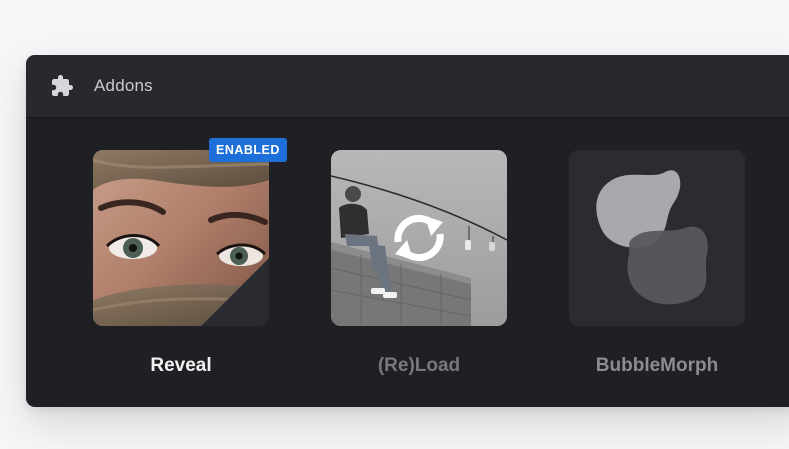  I want to click on addon-card-reload, so click(419, 238).